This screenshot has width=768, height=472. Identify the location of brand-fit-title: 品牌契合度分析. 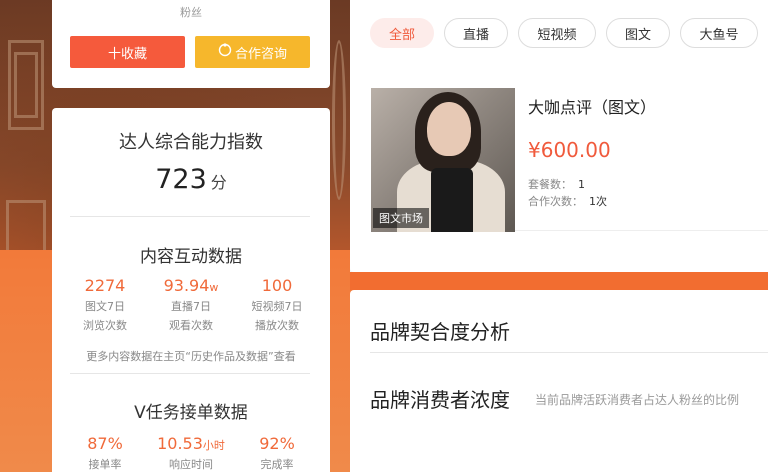
(440, 332).